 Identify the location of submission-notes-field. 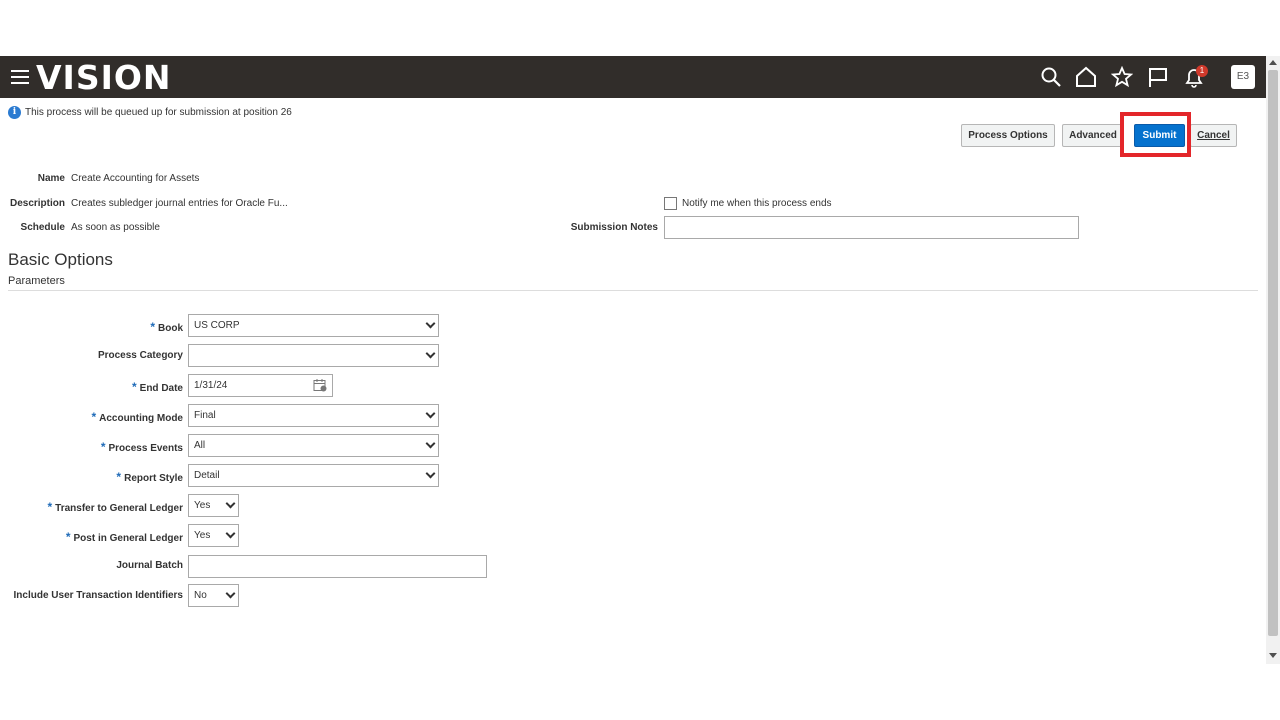
(871, 227).